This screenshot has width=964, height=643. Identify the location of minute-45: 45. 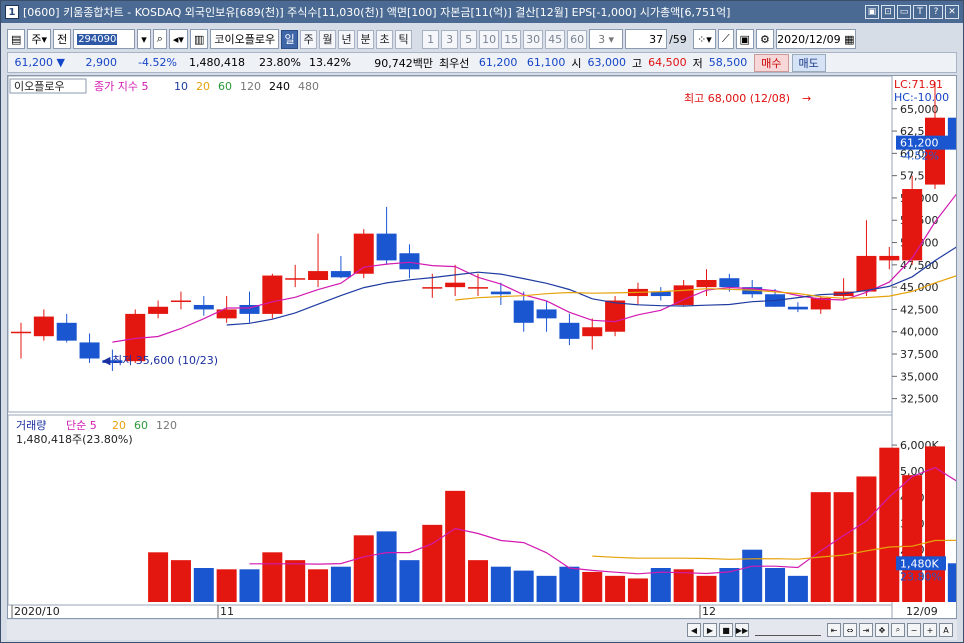
(555, 39).